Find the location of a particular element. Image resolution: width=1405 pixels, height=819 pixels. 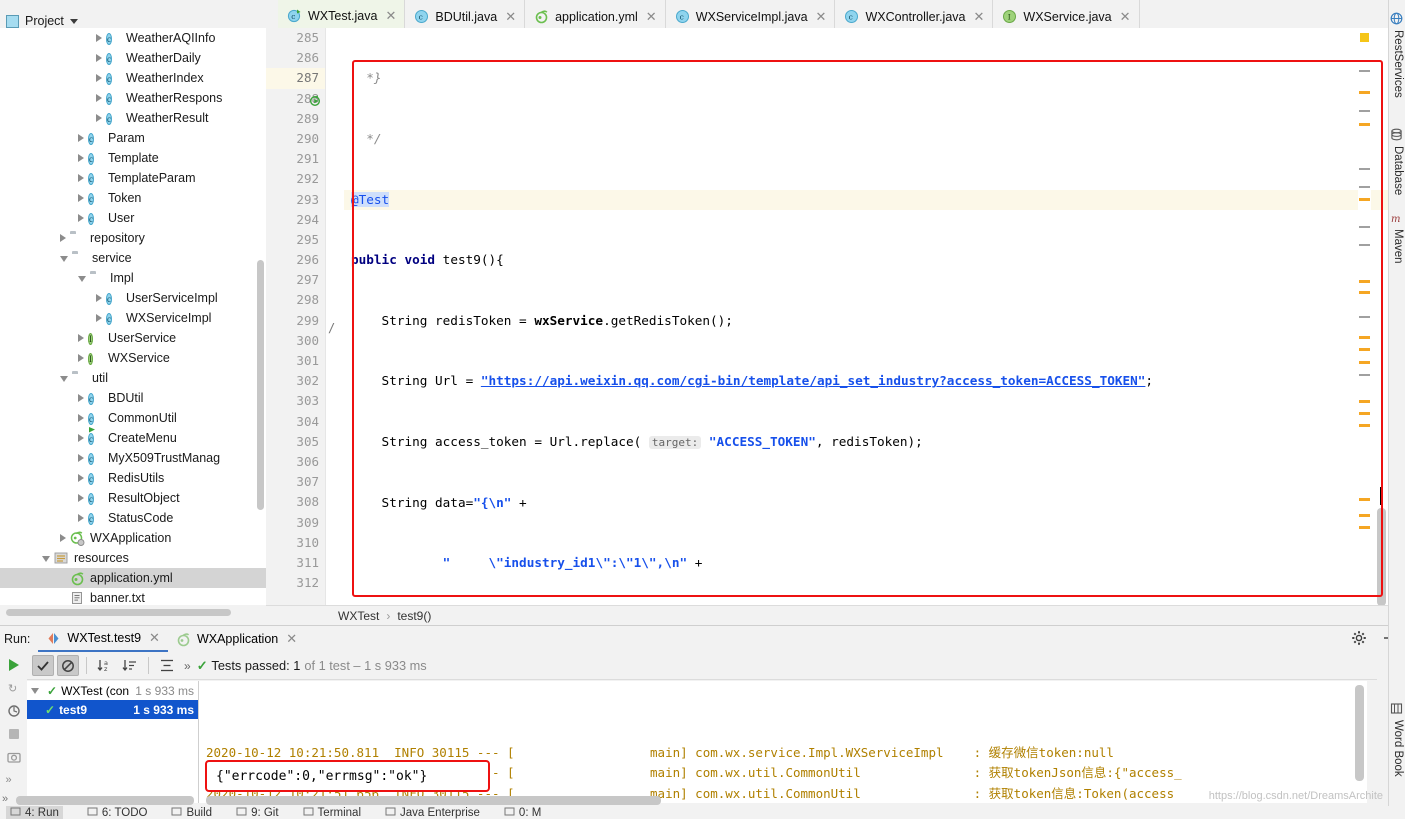

tree-row: c WeatherDaily is located at coordinates (133, 58).